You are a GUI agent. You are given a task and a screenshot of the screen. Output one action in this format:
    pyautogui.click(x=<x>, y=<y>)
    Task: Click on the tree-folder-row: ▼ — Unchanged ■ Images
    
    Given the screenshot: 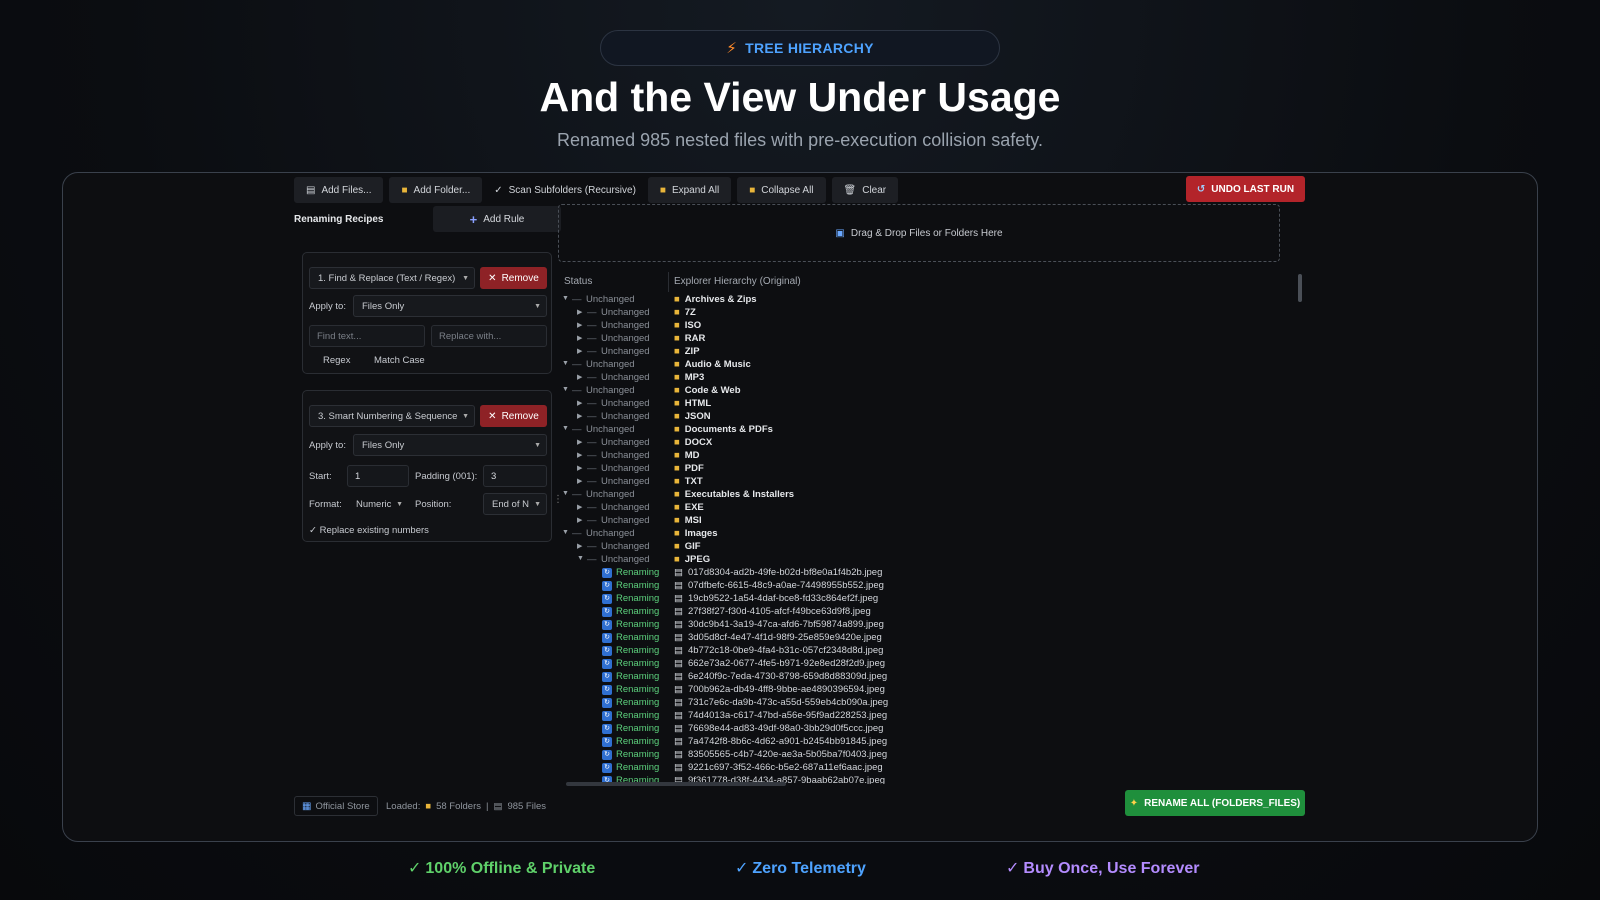 What is the action you would take?
    pyautogui.click(x=919, y=534)
    